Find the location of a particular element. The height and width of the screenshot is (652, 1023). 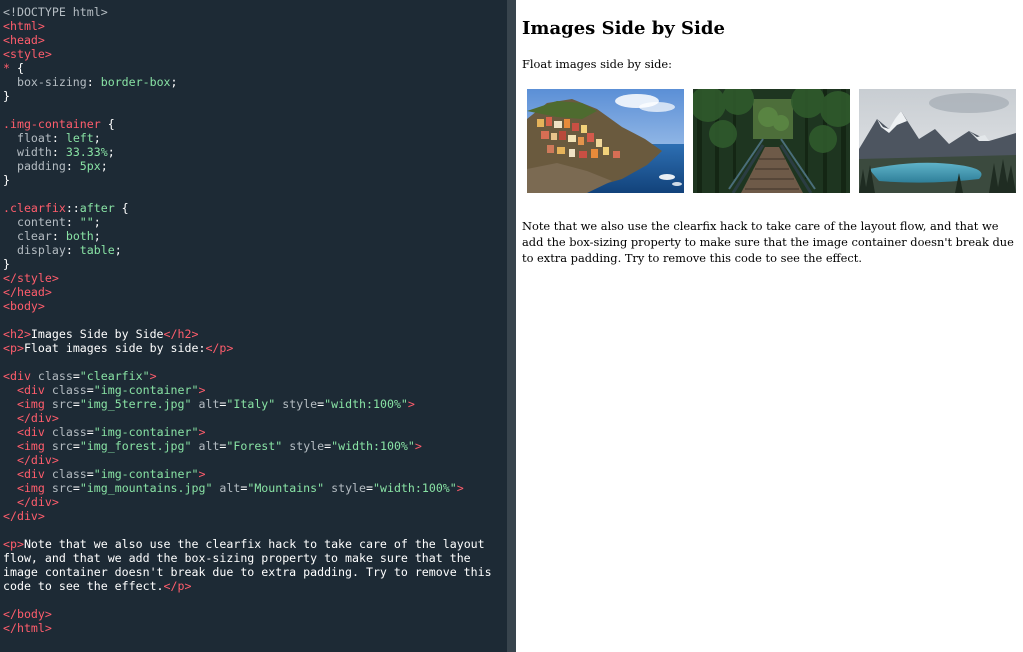

code-line: </html> is located at coordinates (255, 628).